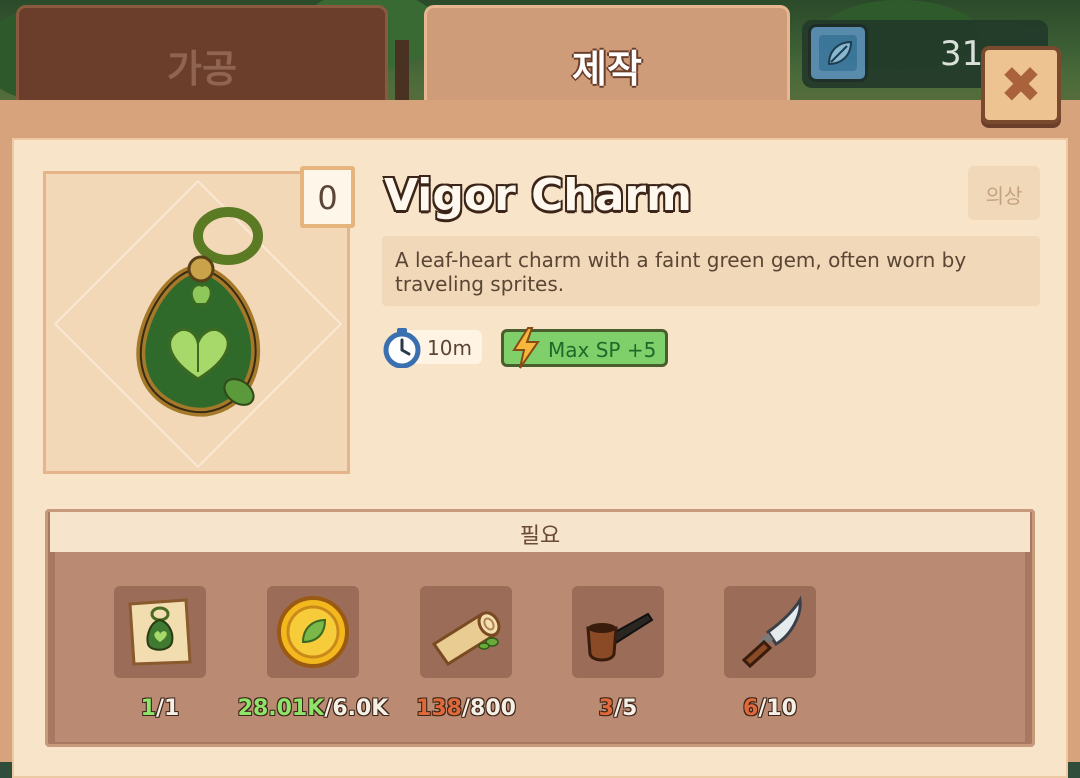 This screenshot has height=778, width=1080. I want to click on tab-processing: 가공, so click(202, 55).